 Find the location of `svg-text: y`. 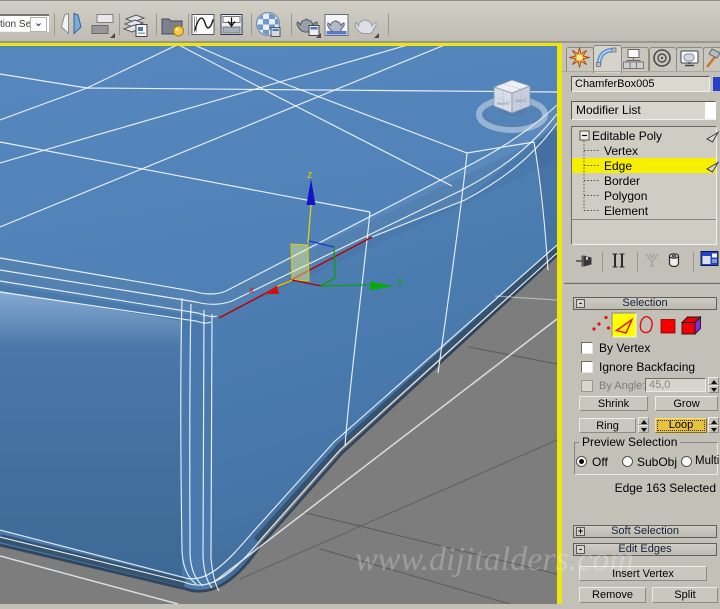

svg-text: y is located at coordinates (400, 281).